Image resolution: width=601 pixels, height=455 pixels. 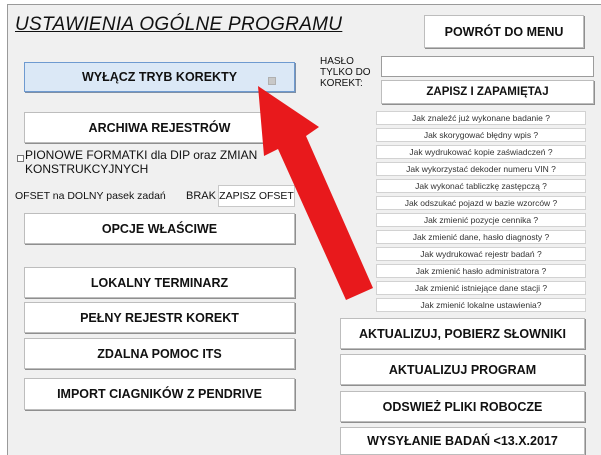 What do you see at coordinates (20, 158) in the screenshot?
I see `dip-forms-checkbox` at bounding box center [20, 158].